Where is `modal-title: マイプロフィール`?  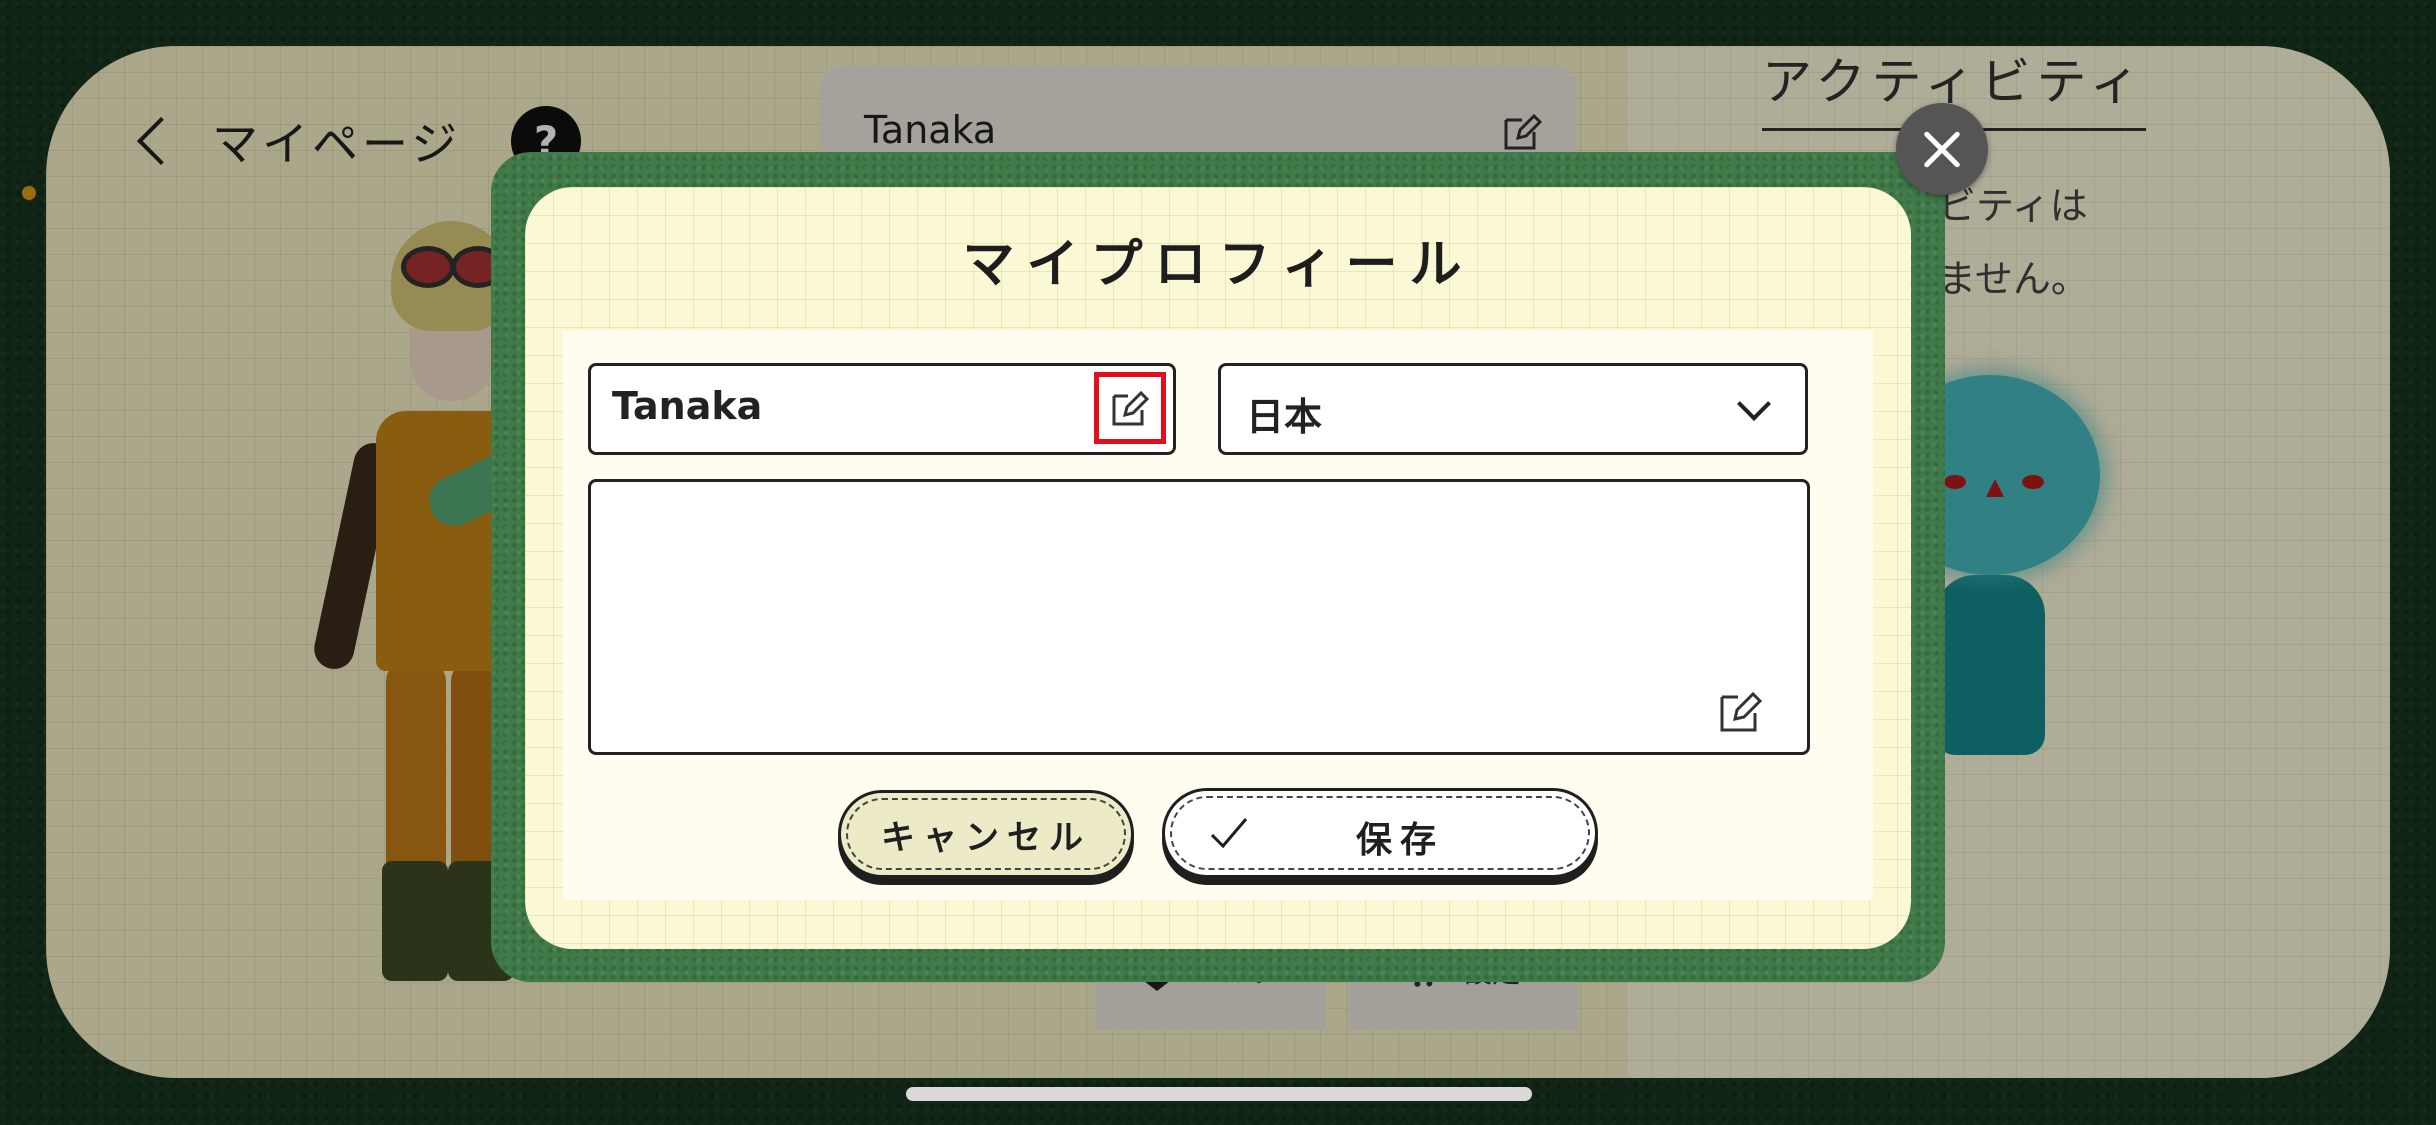
modal-title: マイプロフィール is located at coordinates (1218, 265).